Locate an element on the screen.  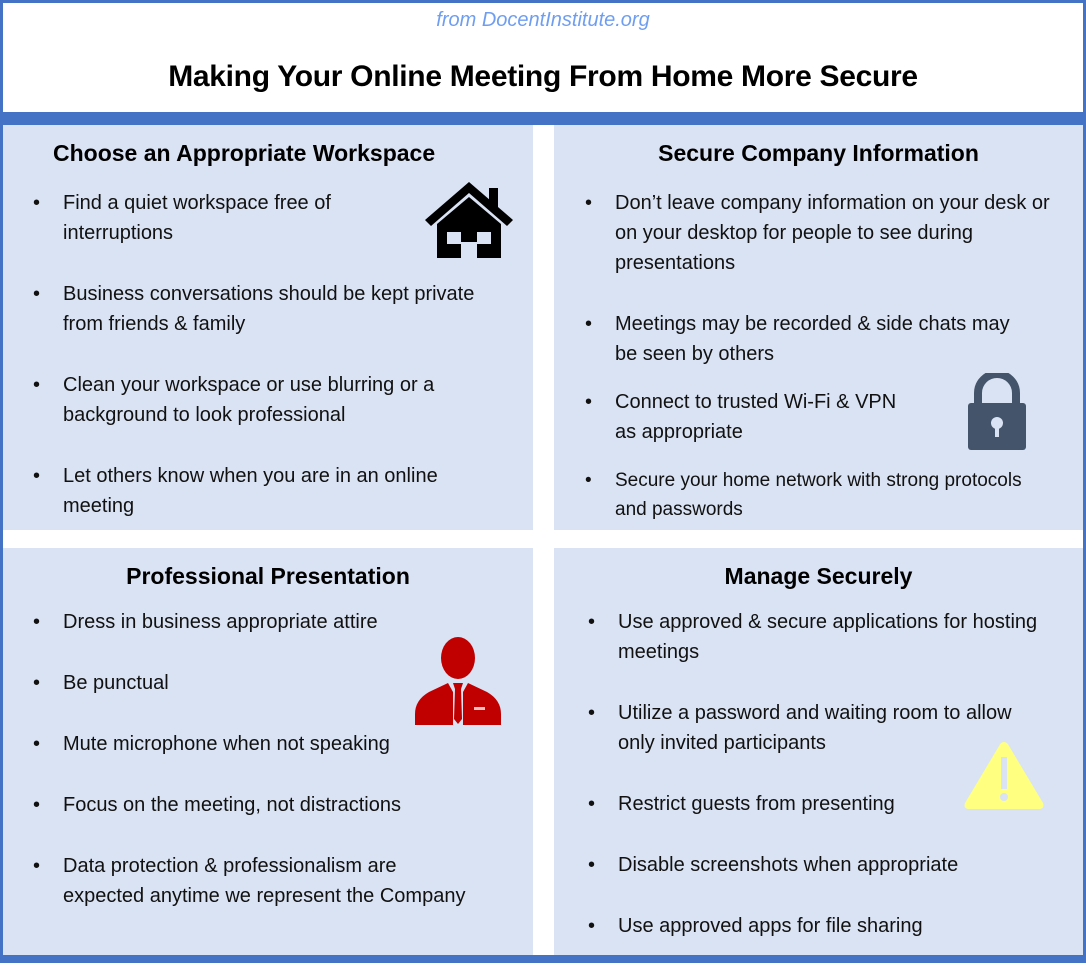
section-heading: Secure Company Information is located at coordinates (818, 153).